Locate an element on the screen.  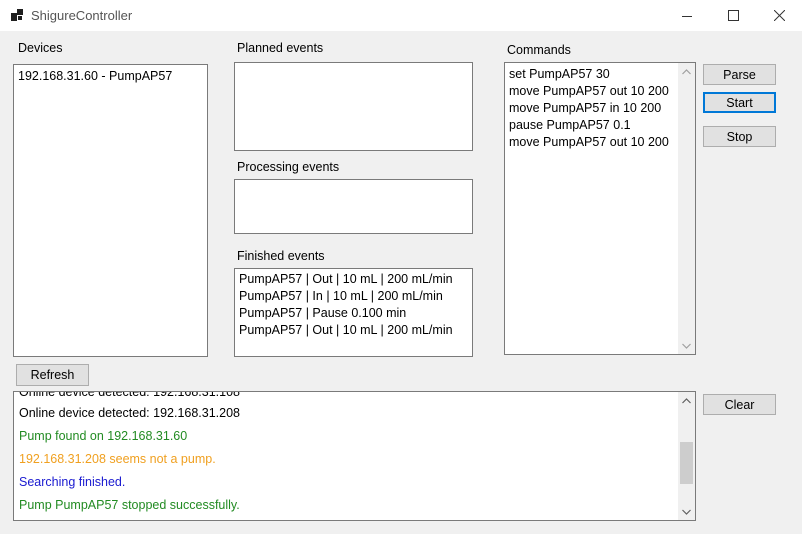
maximize-icon is located at coordinates (733, 15).